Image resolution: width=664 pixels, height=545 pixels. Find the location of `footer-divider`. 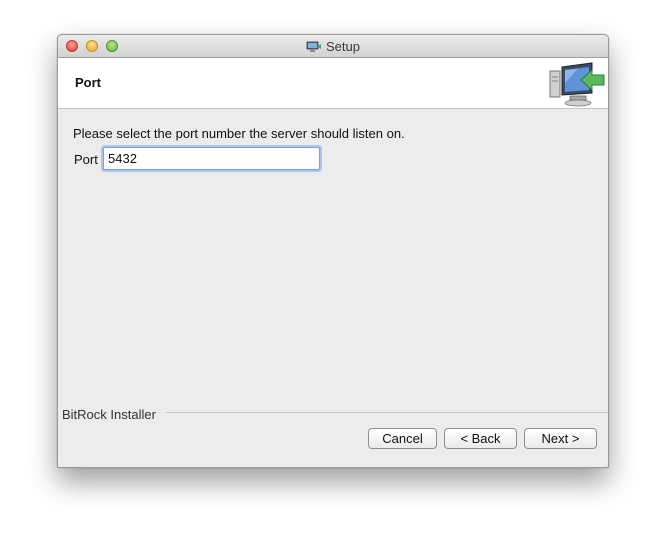

footer-divider is located at coordinates (387, 412).